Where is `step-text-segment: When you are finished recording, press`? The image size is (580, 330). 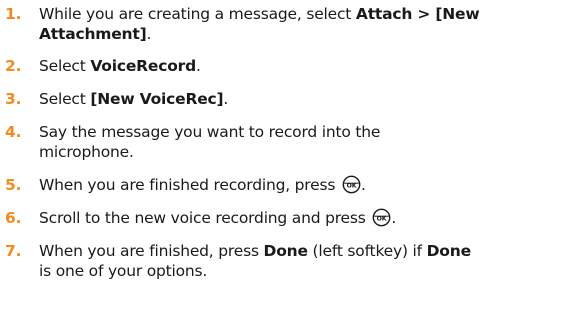
step-text-segment: When you are finished recording, press is located at coordinates (189, 185).